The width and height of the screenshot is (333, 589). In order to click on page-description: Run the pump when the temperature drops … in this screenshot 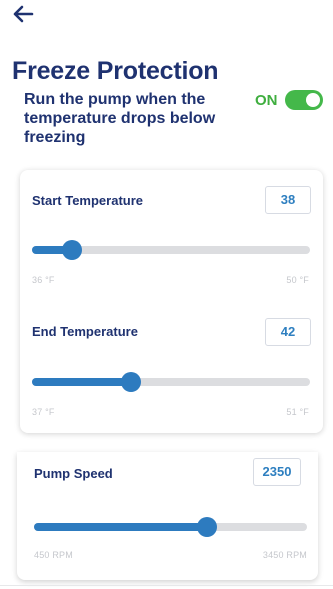, I will do `click(120, 118)`.